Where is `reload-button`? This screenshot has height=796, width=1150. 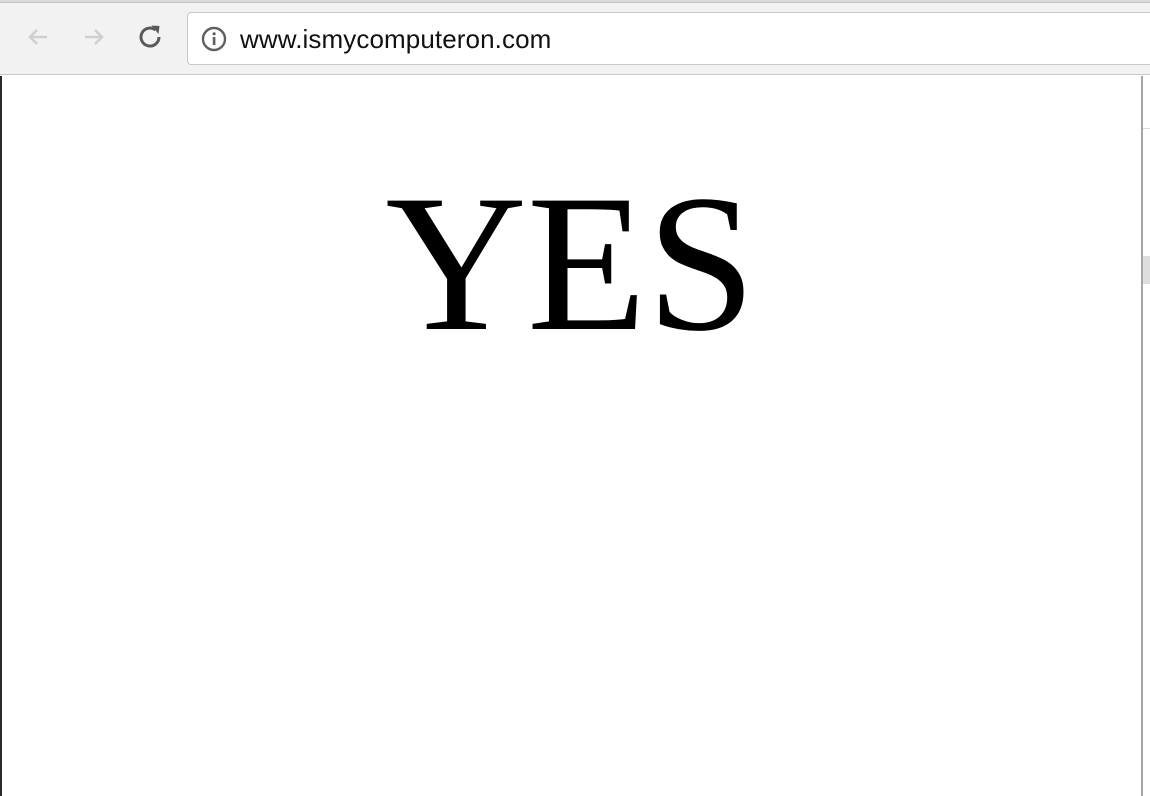
reload-button is located at coordinates (150, 37).